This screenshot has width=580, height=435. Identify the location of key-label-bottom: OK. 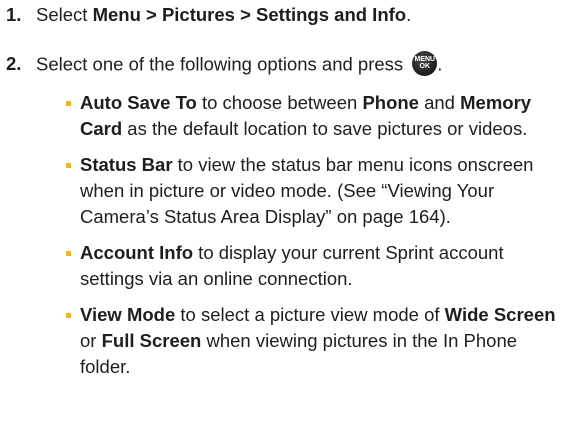
(425, 66).